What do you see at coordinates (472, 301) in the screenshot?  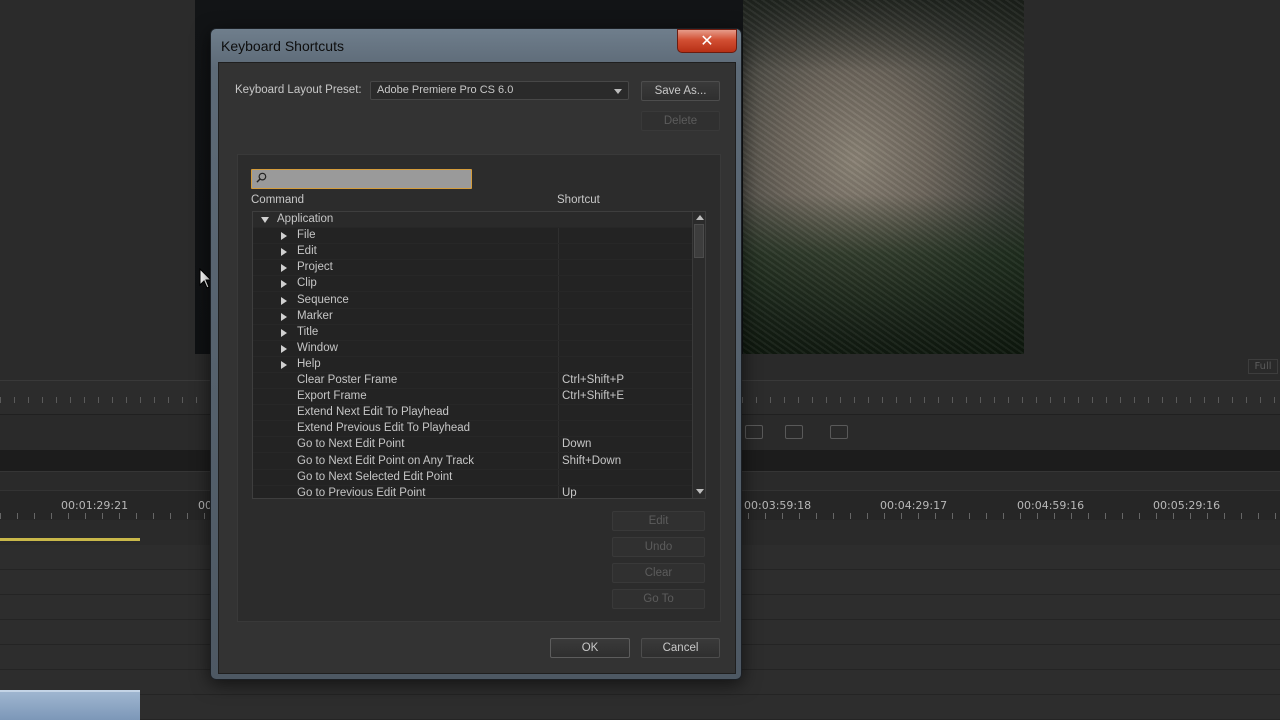 I see `category-row: Sequence` at bounding box center [472, 301].